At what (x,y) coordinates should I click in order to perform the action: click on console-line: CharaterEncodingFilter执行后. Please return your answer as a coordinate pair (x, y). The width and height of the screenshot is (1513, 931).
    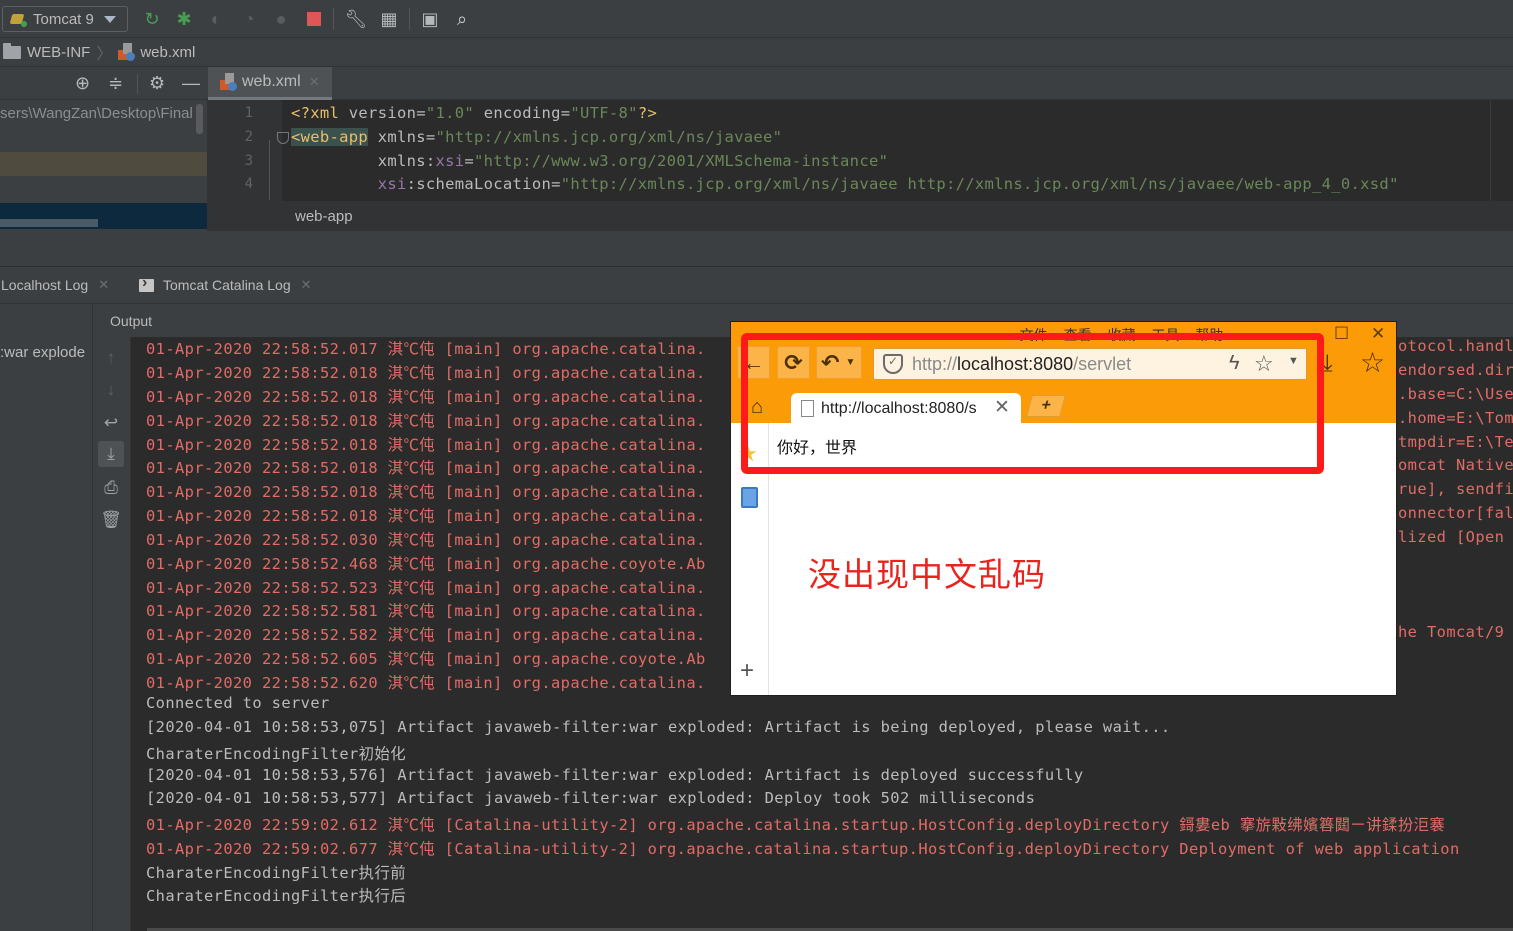
    Looking at the image, I should click on (276, 896).